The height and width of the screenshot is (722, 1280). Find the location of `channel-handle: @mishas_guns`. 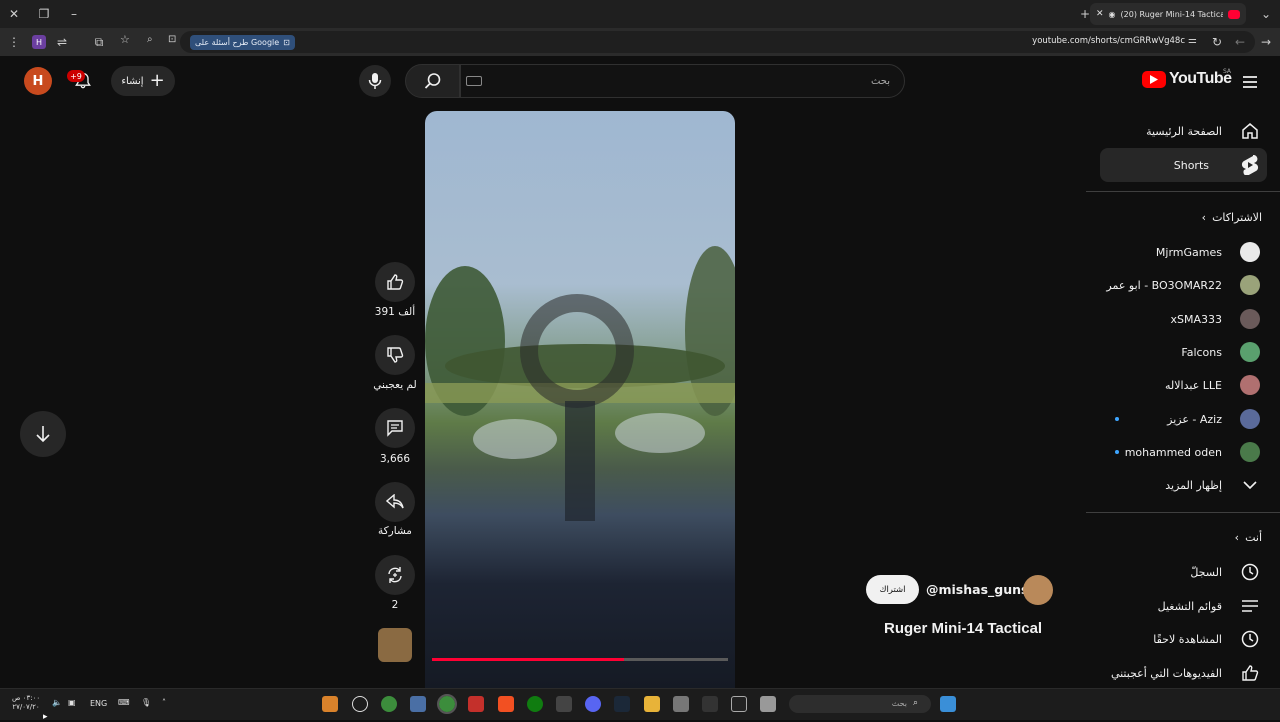

channel-handle: @mishas_guns is located at coordinates (977, 589).